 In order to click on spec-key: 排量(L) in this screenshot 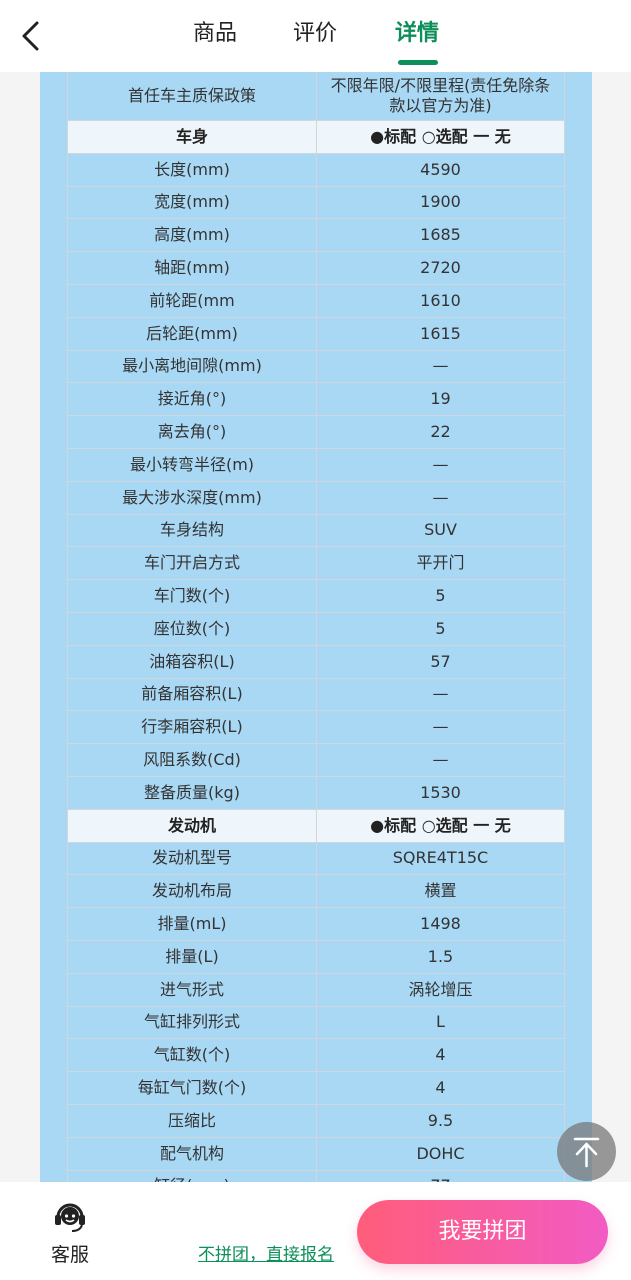, I will do `click(192, 956)`.